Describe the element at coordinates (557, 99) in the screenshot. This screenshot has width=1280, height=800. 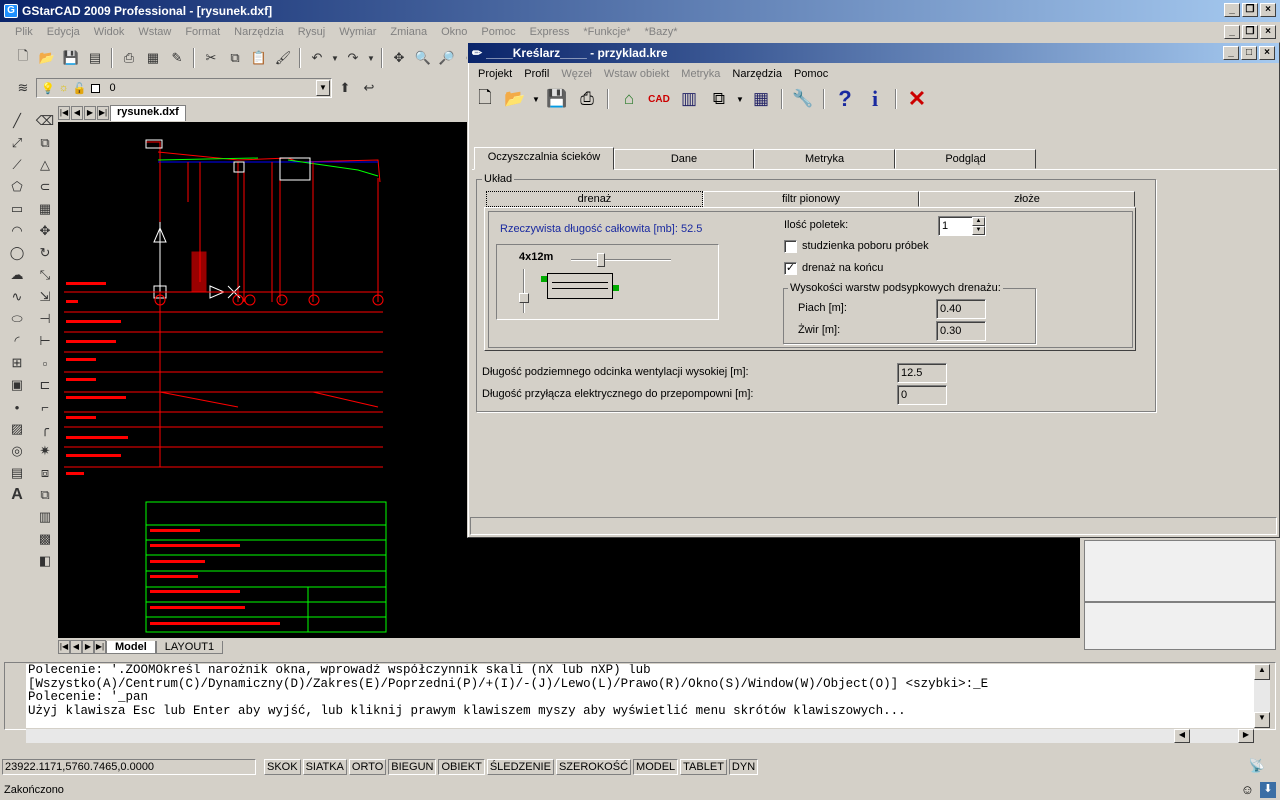
I see `save-project-icon: 💾` at that location.